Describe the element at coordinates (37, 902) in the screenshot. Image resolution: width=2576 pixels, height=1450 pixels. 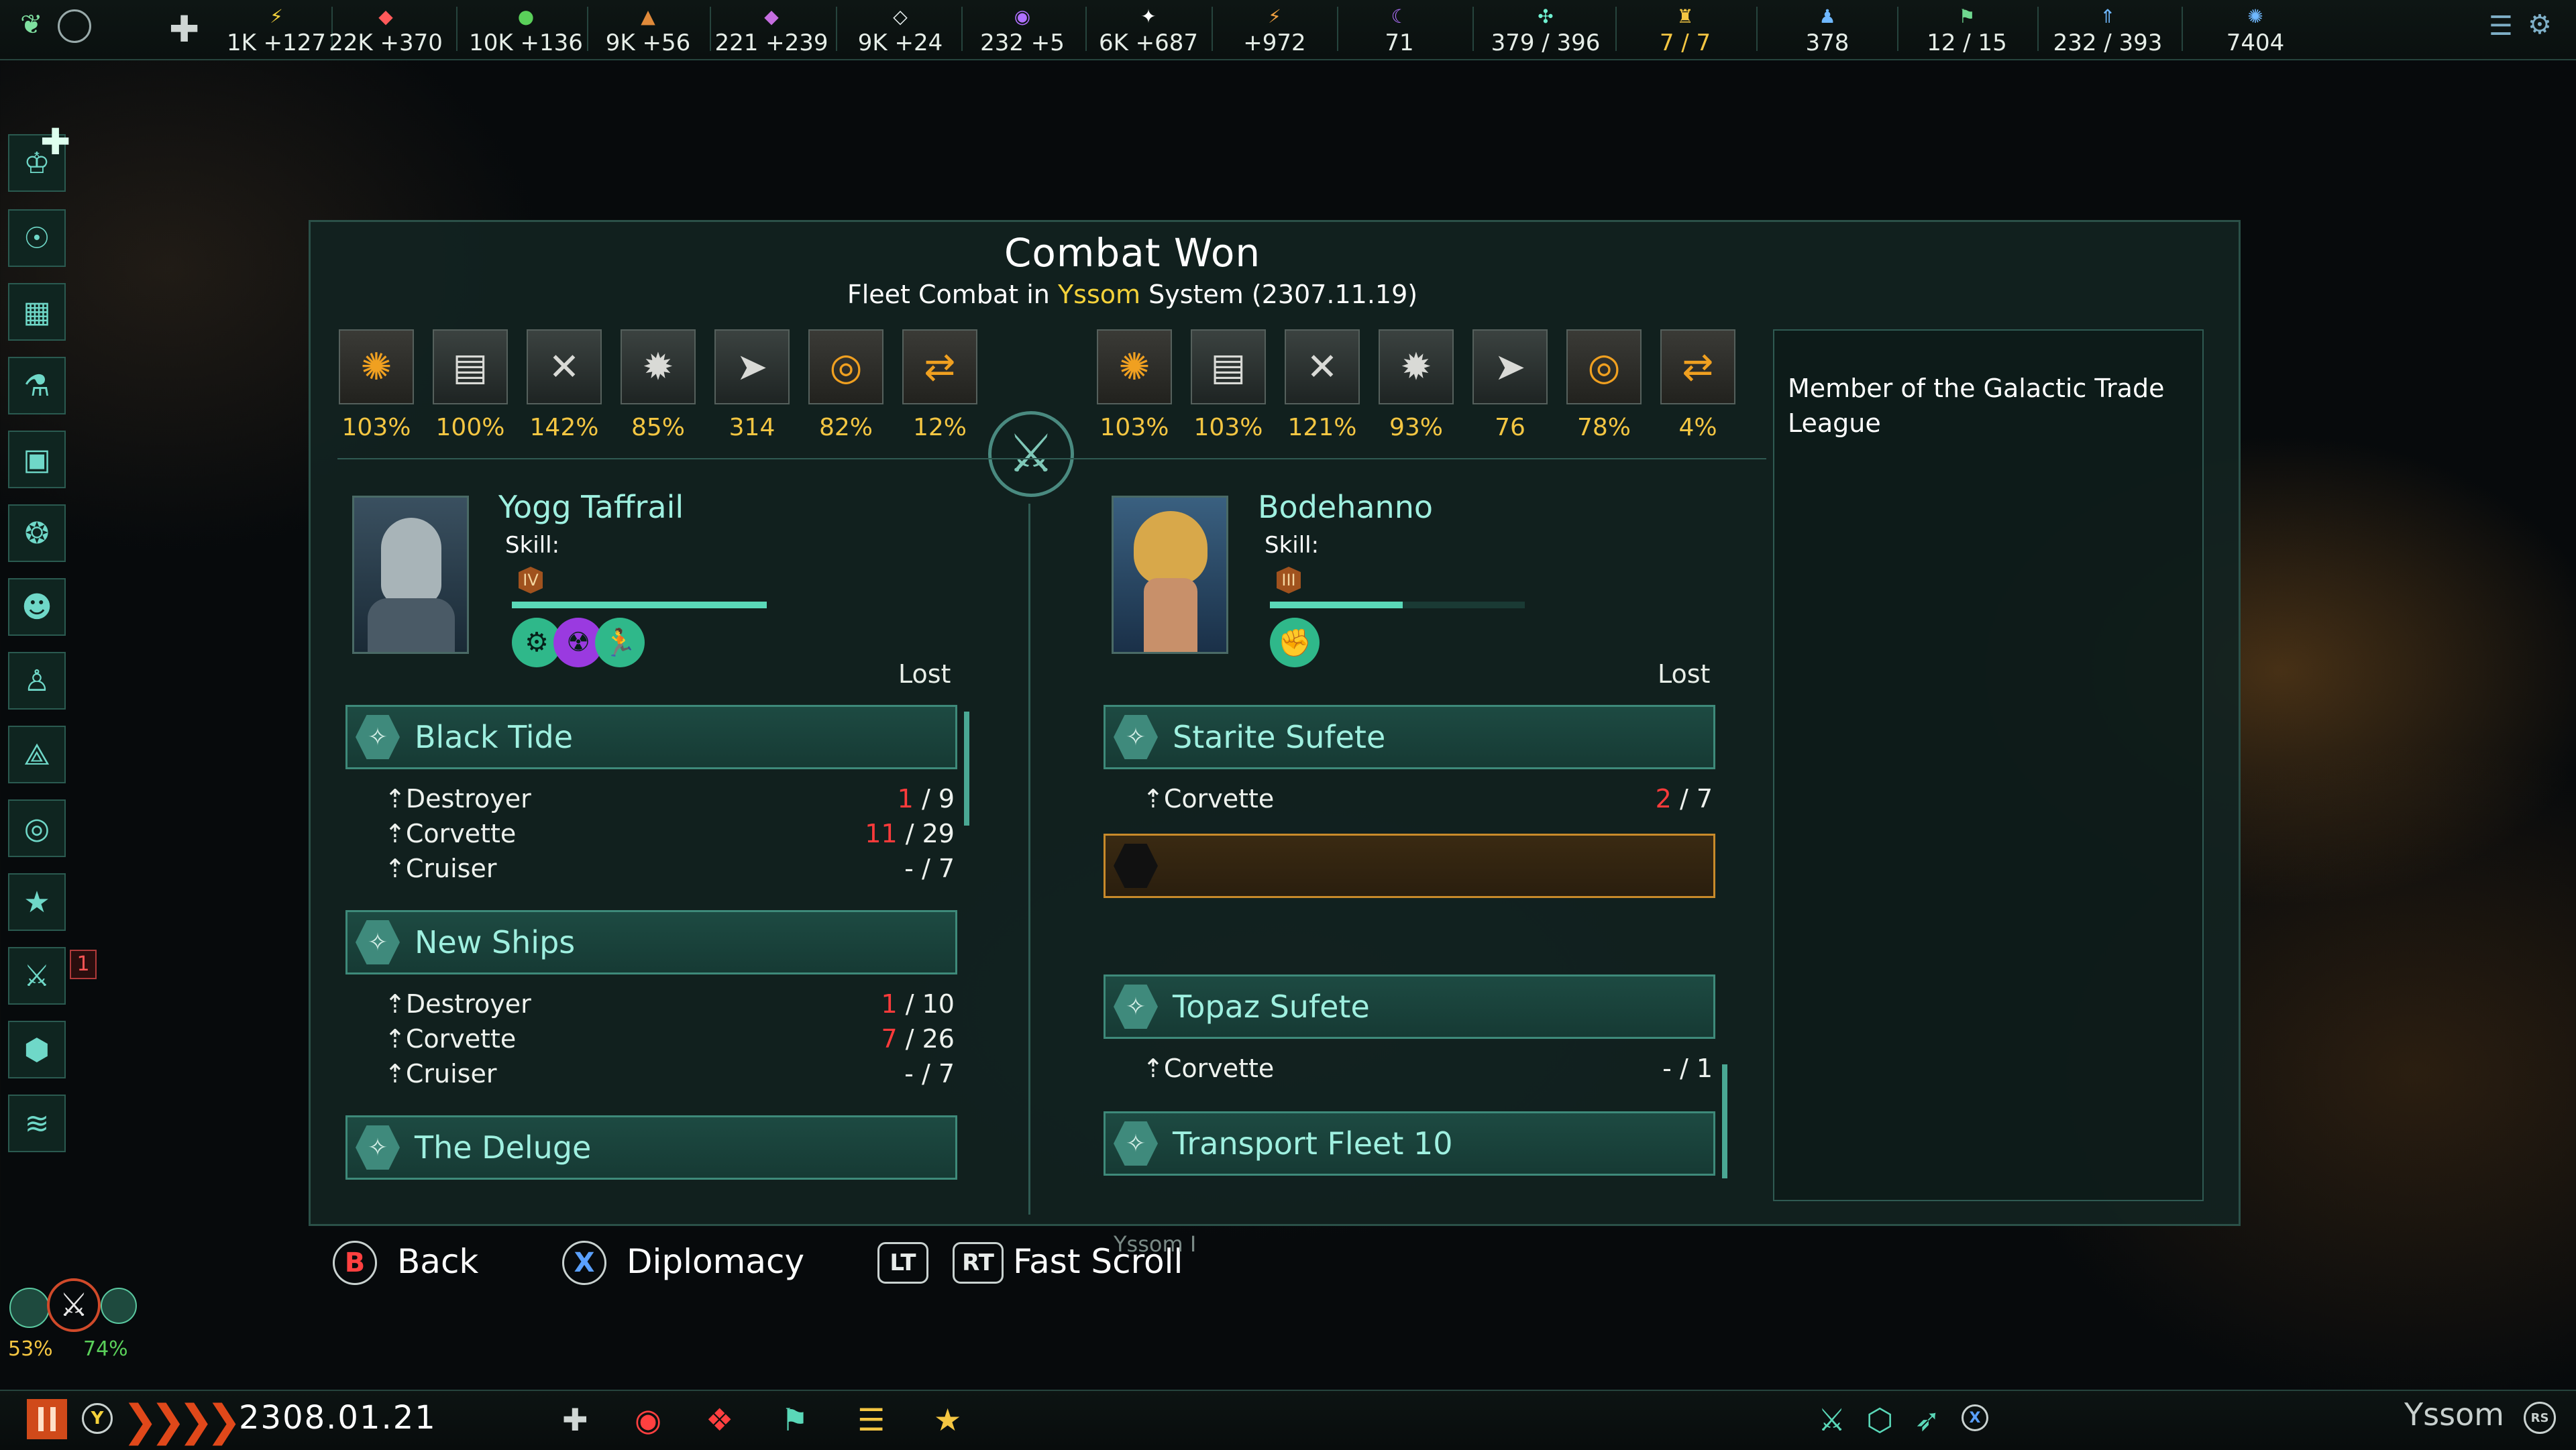
I see `sidebar-traditions-button: ★` at that location.